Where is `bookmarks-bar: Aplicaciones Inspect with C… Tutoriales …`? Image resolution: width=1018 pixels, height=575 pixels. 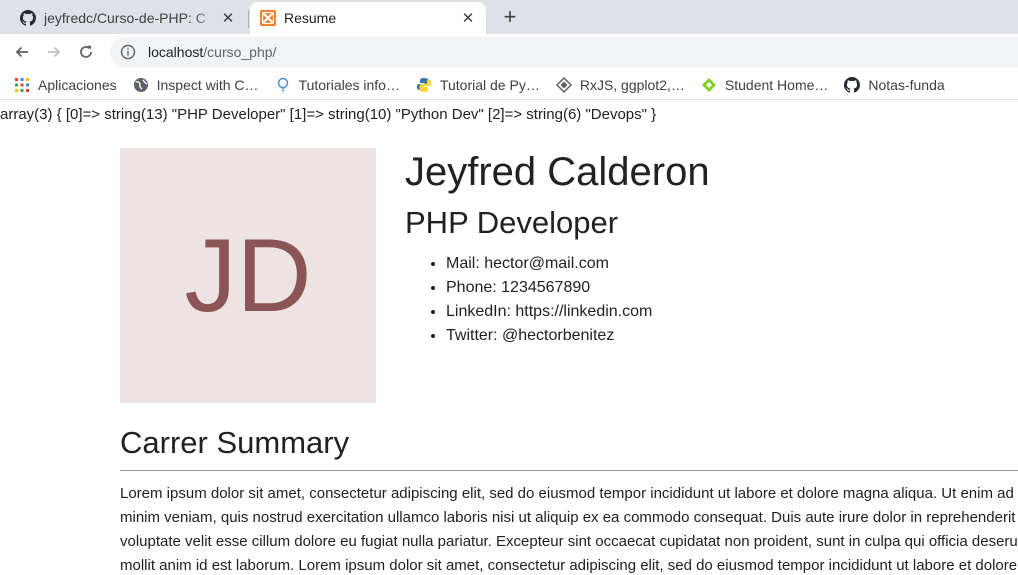
bookmarks-bar: Aplicaciones Inspect with C… Tutoriales … is located at coordinates (509, 85).